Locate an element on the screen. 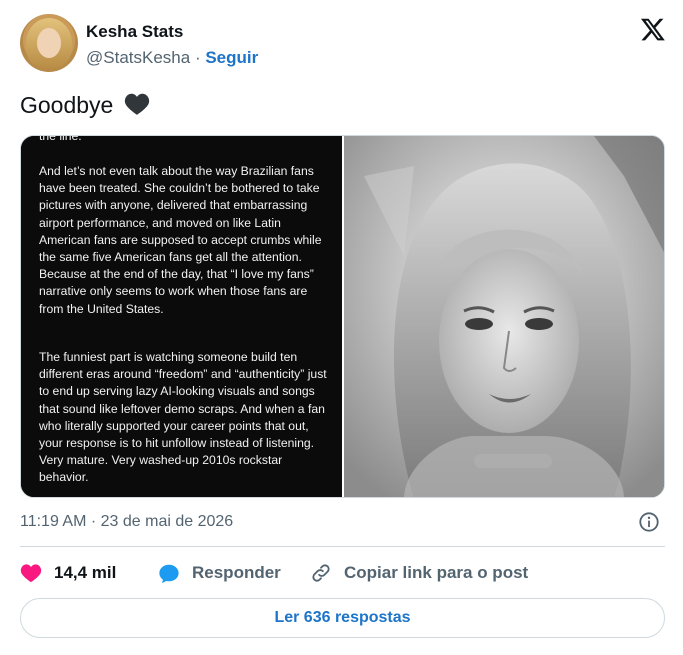 The height and width of the screenshot is (655, 683). copy-link-label: Copiar link para o post is located at coordinates (436, 572).